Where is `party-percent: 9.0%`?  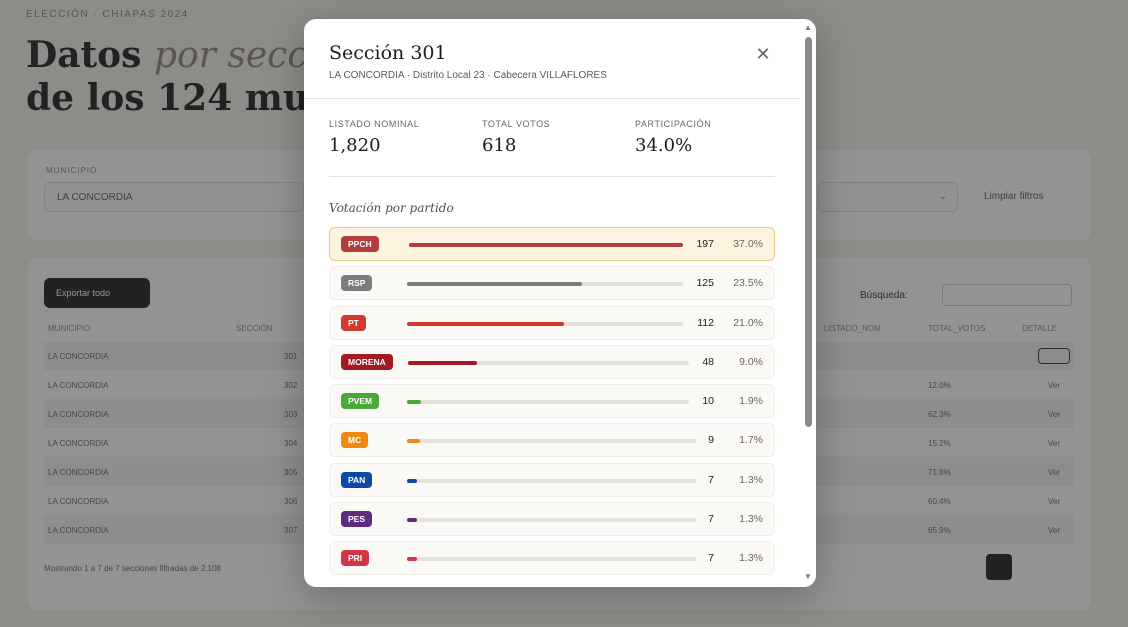
party-percent: 9.0% is located at coordinates (751, 361).